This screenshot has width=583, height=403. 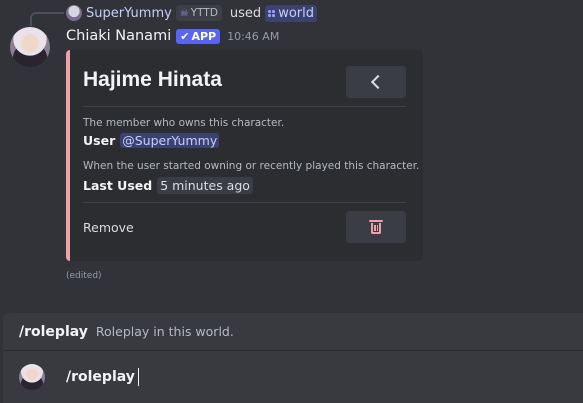 I want to click on user-mention: @SuperYummy, so click(x=170, y=140).